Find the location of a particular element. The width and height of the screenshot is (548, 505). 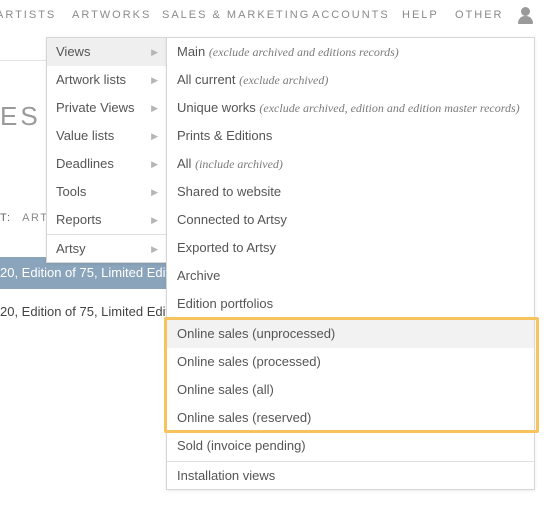

view-sold-invoice-pending: Sold (invoice pending) is located at coordinates (350, 446).